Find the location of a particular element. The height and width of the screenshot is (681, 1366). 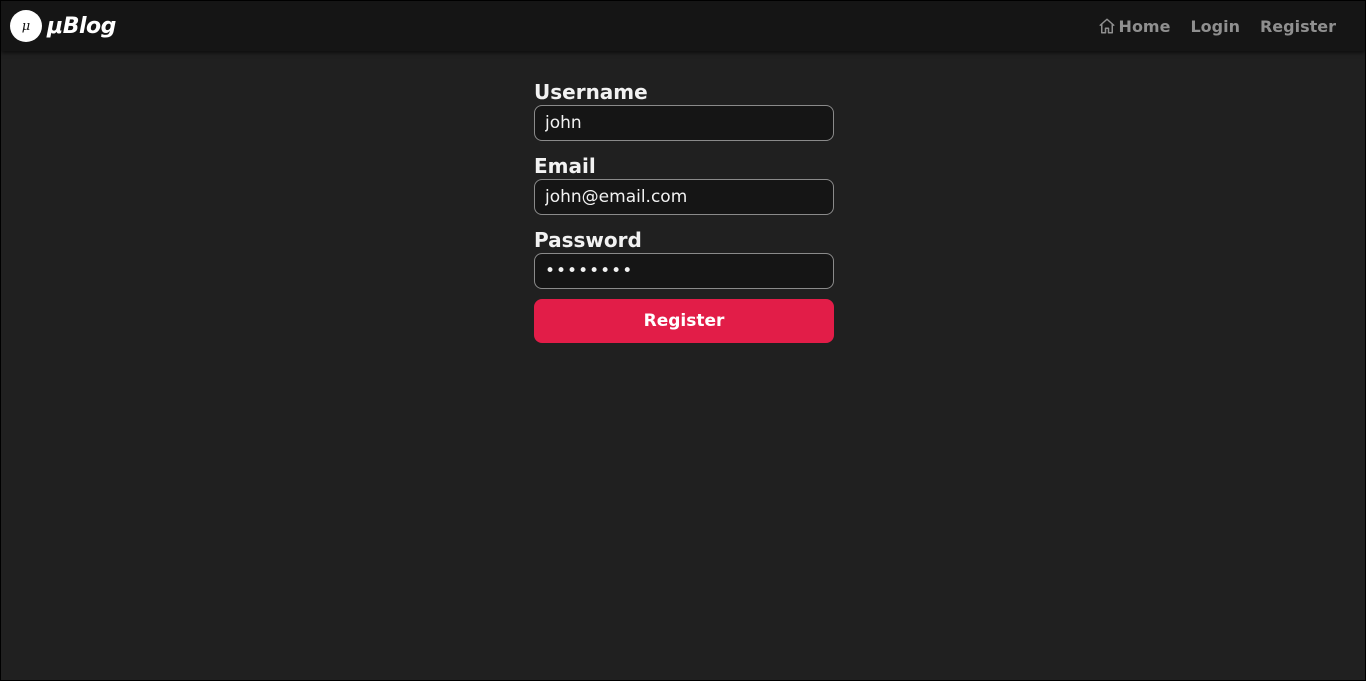

register-form: Username Email Password Register is located at coordinates (684, 211).